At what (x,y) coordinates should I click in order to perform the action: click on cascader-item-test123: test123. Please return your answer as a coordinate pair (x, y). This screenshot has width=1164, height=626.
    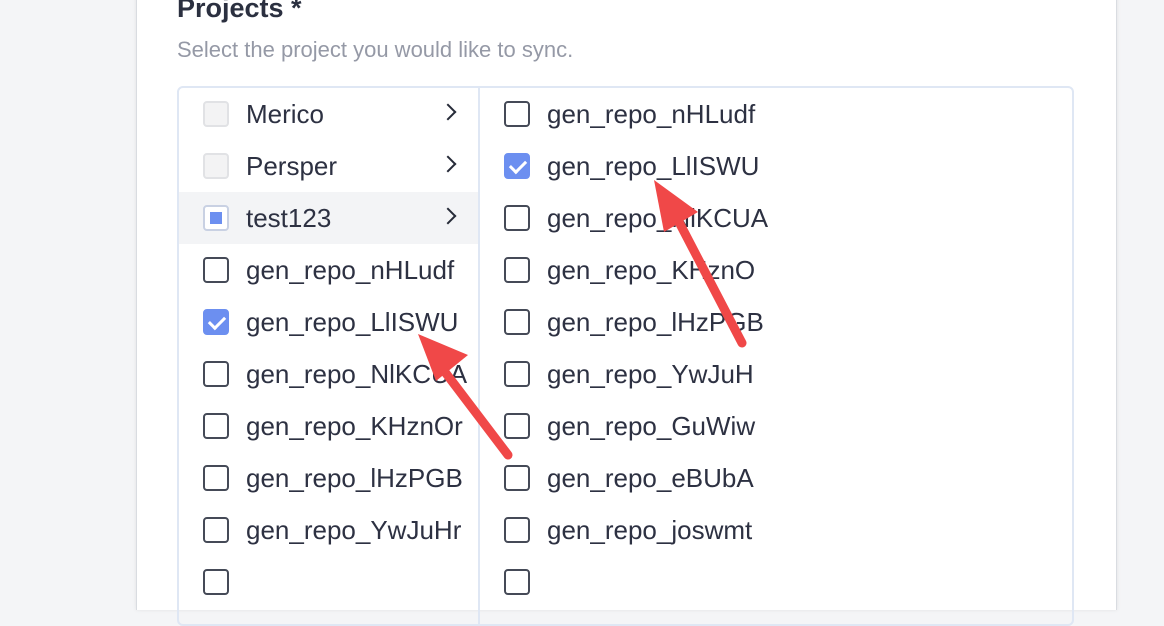
    Looking at the image, I should click on (328, 218).